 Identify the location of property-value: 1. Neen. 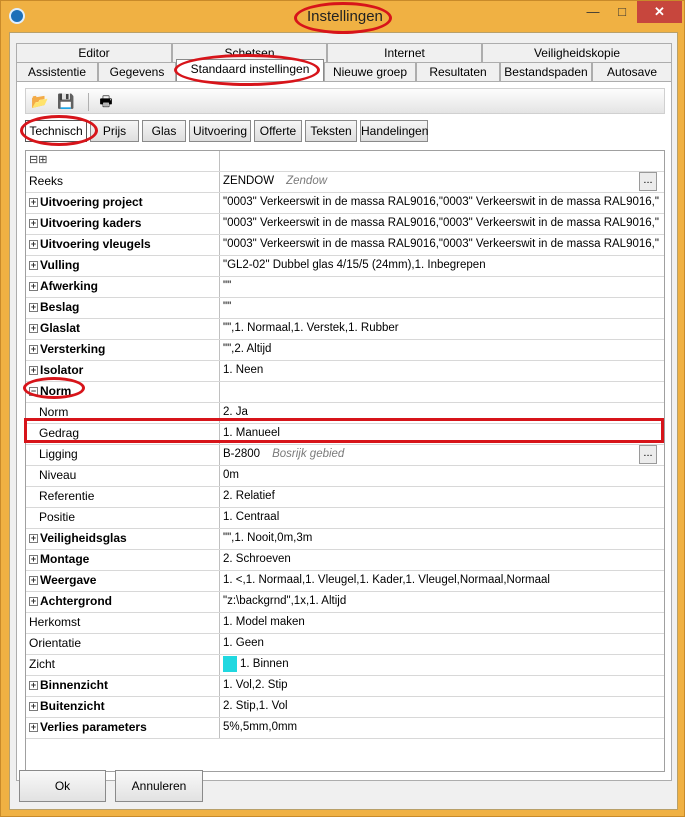
(440, 371).